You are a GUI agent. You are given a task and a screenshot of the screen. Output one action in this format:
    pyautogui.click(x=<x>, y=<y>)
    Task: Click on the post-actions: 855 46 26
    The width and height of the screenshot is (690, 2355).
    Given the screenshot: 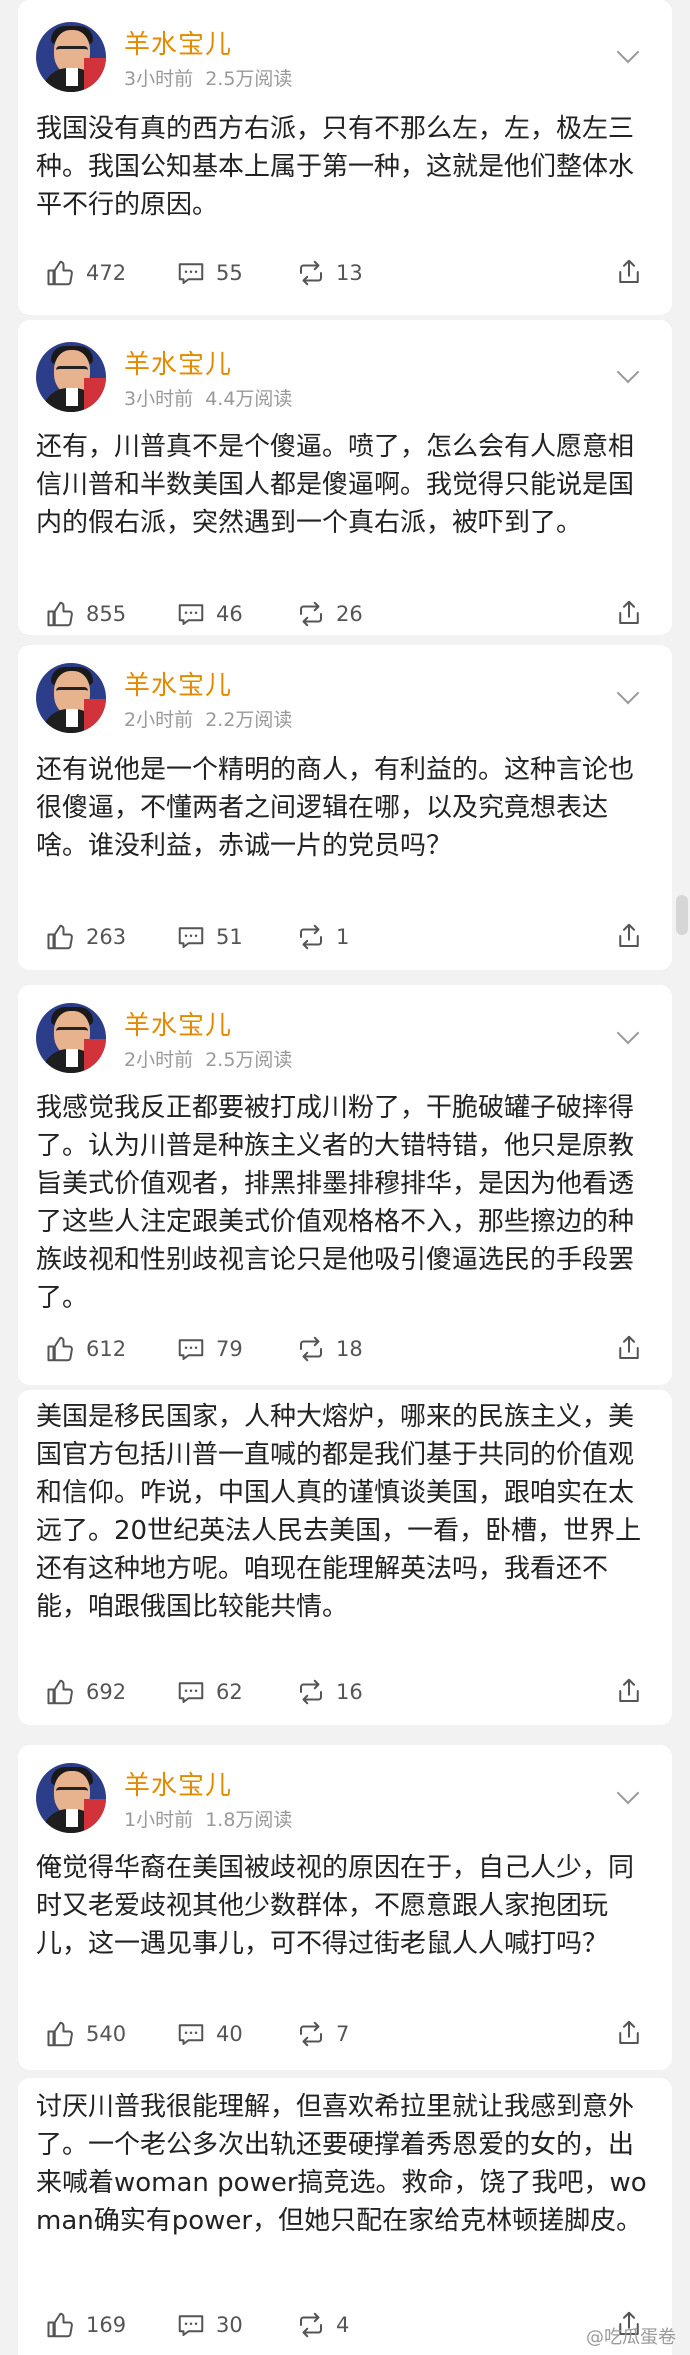 What is the action you would take?
    pyautogui.click(x=345, y=614)
    